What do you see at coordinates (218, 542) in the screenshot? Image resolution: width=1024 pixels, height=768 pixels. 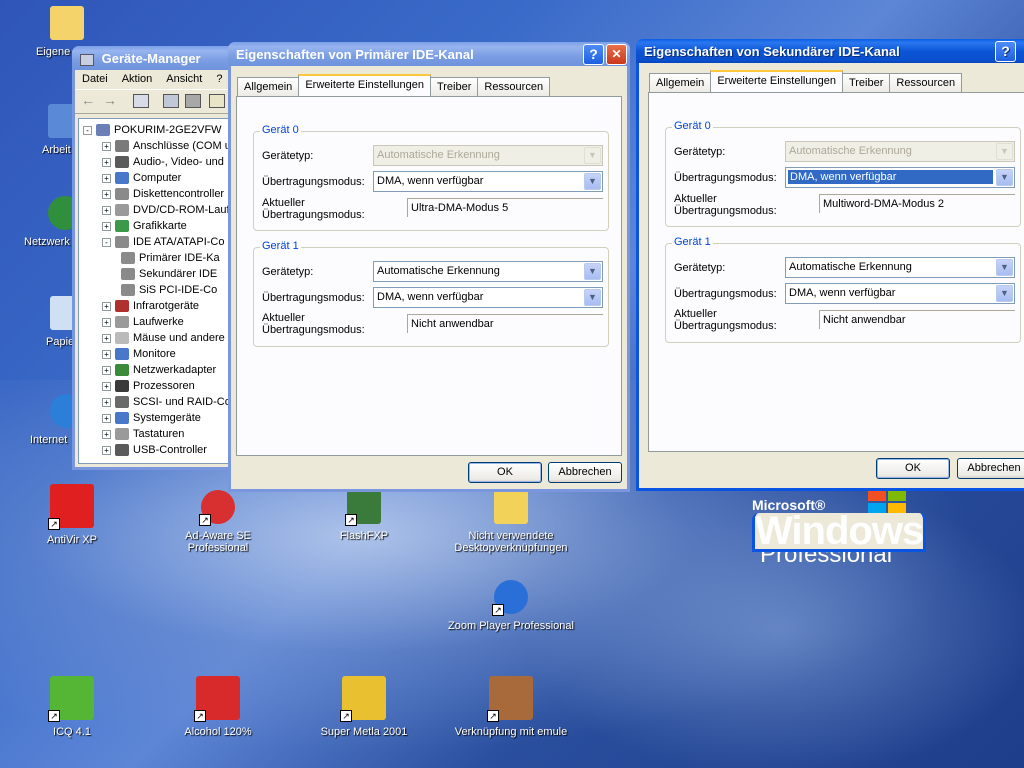 I see `desktop-icon-label: Ad-Aware SE Professional` at bounding box center [218, 542].